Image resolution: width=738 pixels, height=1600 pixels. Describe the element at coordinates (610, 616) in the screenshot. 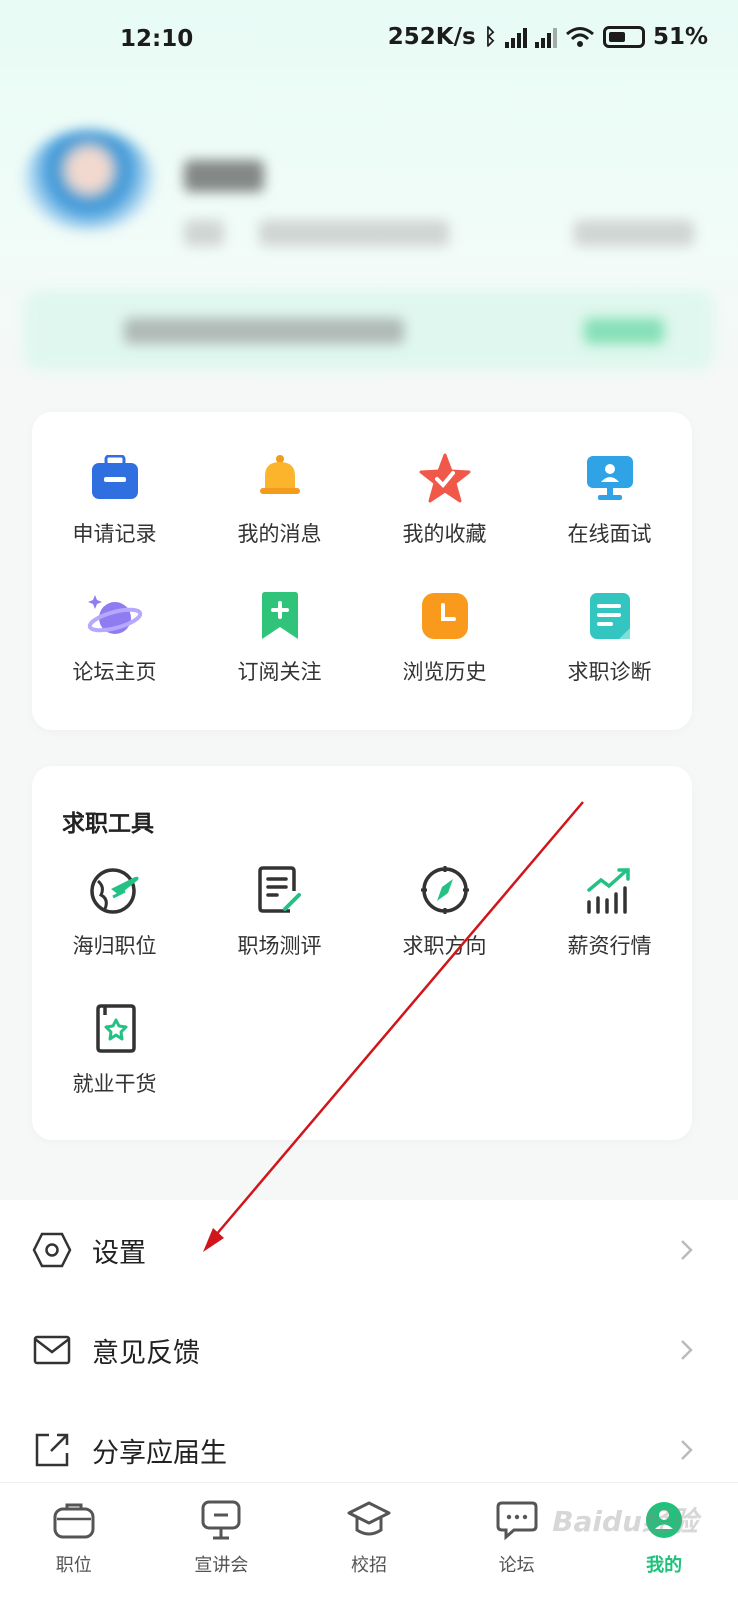

I see `document-icon` at that location.